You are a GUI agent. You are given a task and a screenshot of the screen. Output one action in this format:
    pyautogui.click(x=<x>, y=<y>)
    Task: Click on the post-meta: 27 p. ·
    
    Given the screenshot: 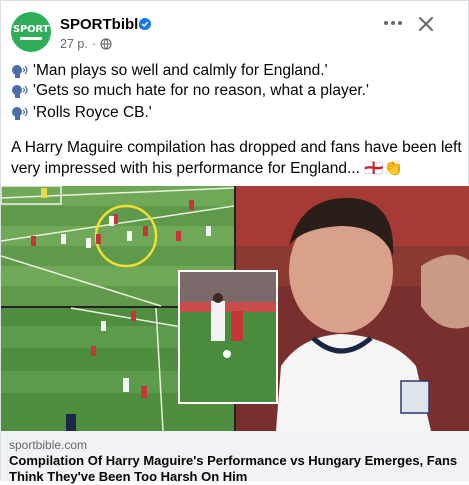 What is the action you would take?
    pyautogui.click(x=86, y=45)
    